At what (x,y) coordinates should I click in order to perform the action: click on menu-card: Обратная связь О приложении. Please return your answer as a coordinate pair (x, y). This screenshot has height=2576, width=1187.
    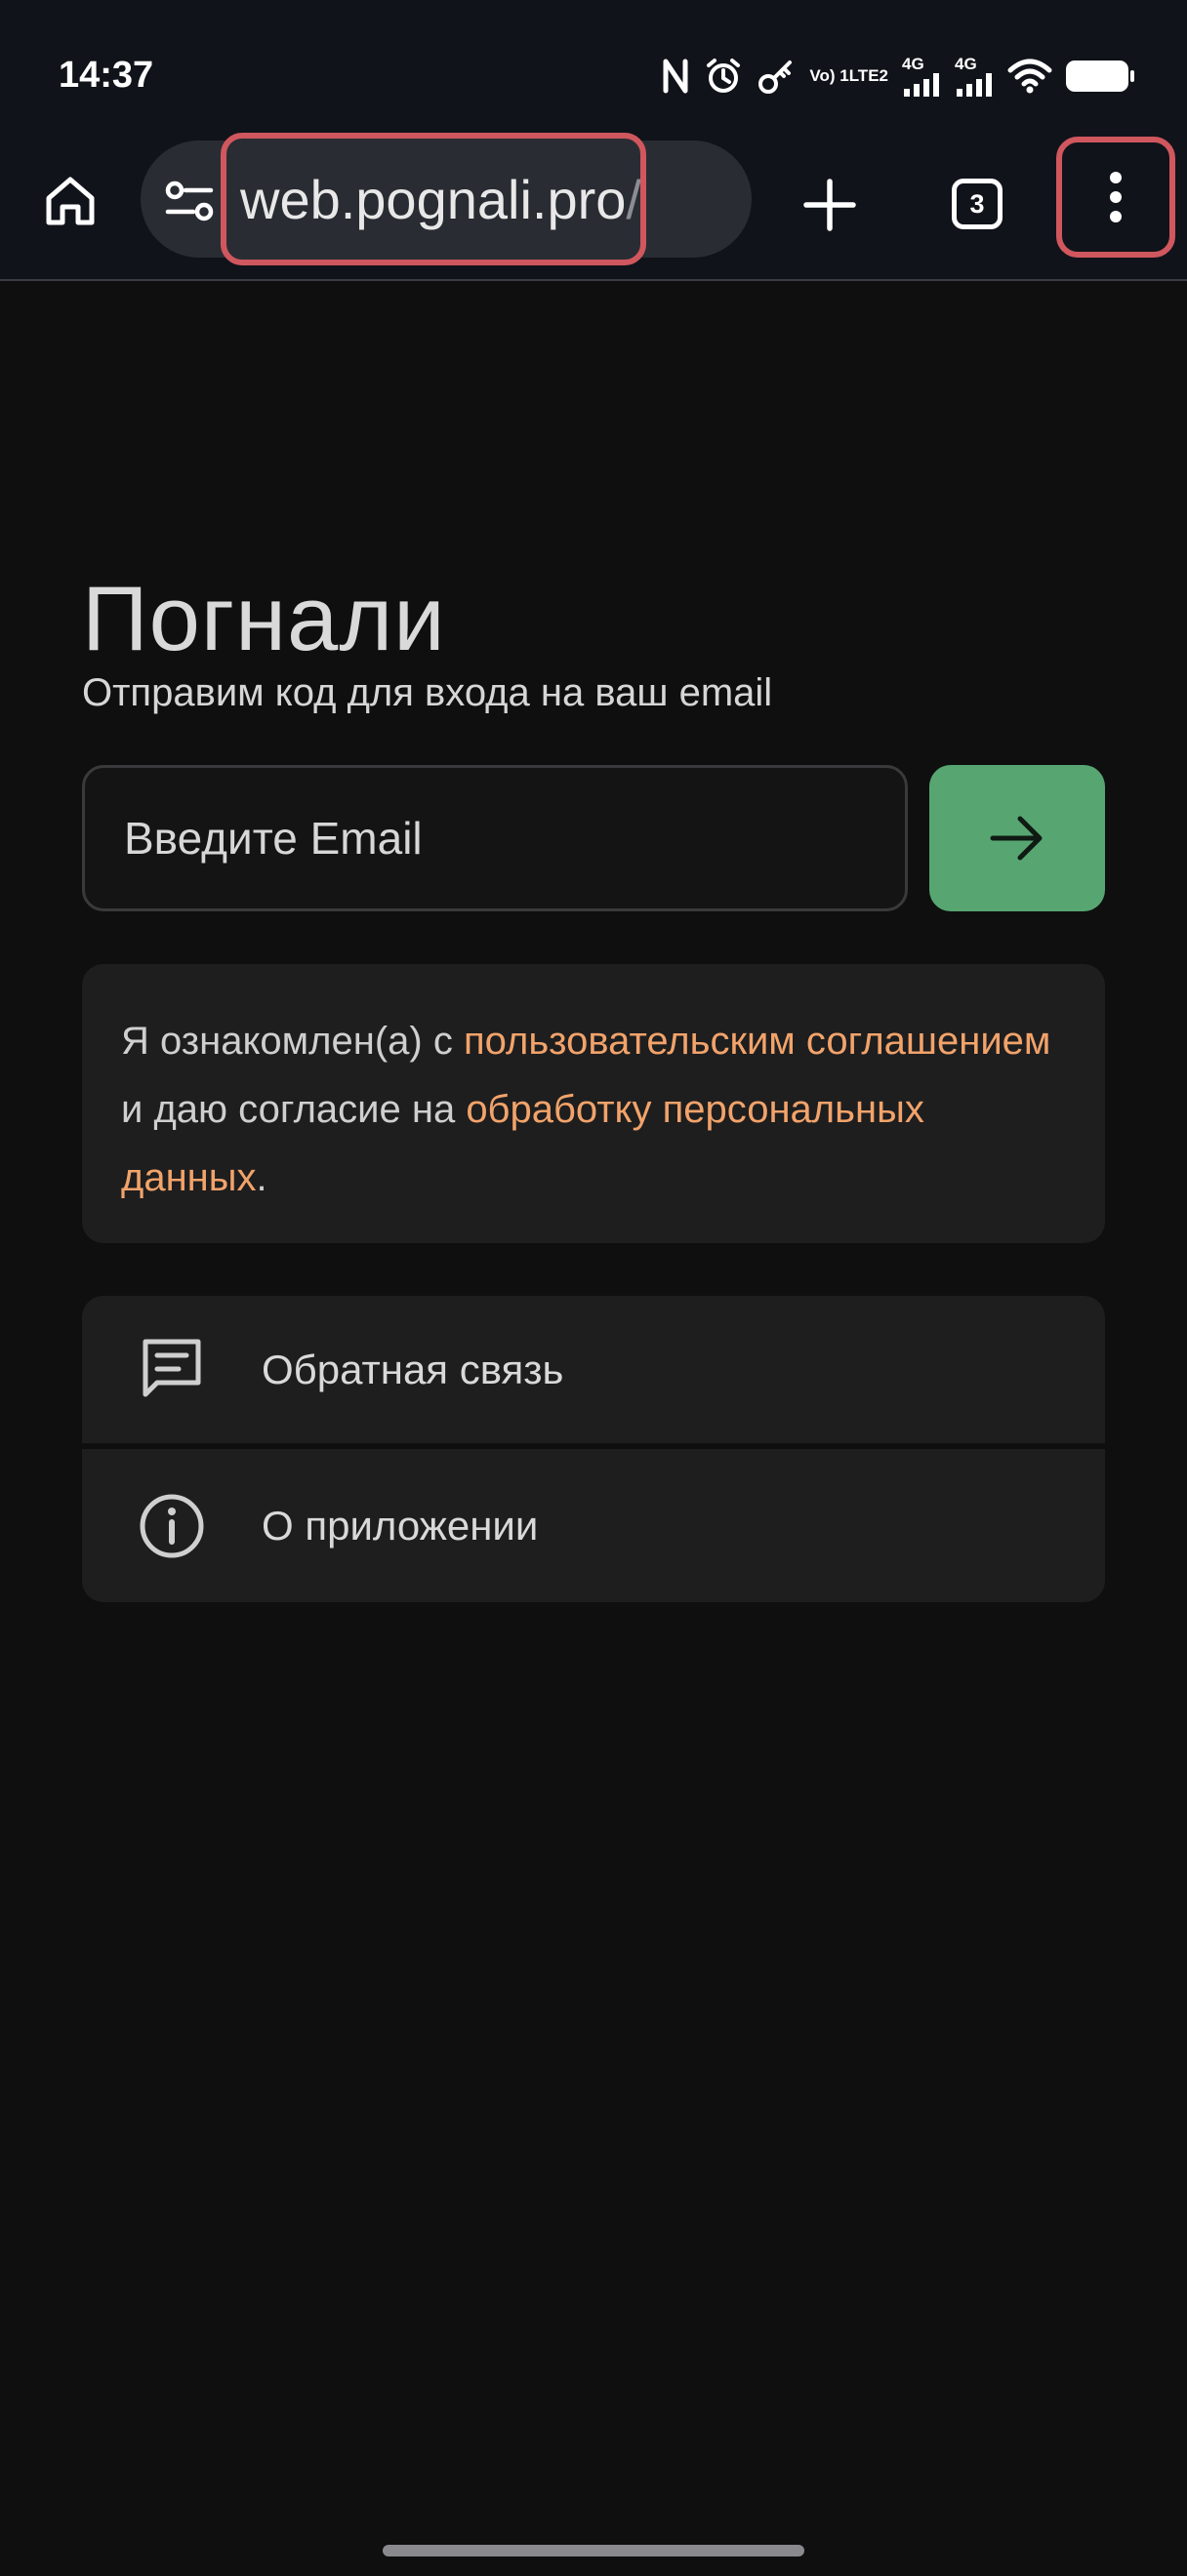
    Looking at the image, I should click on (593, 1449).